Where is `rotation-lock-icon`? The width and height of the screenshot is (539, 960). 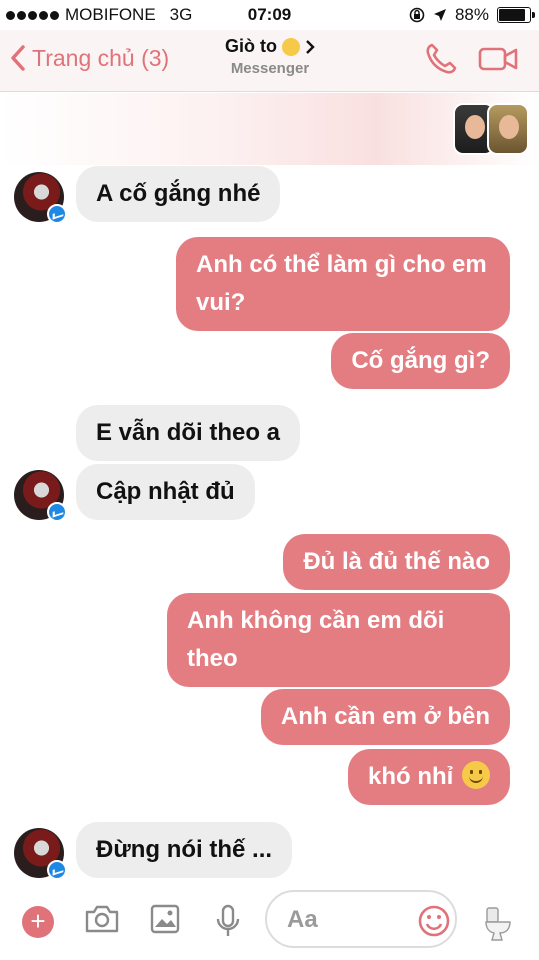 rotation-lock-icon is located at coordinates (417, 15).